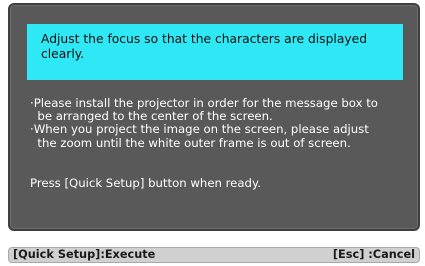  I want to click on esc-cancel-button: [Esc] :Cancel, so click(374, 255).